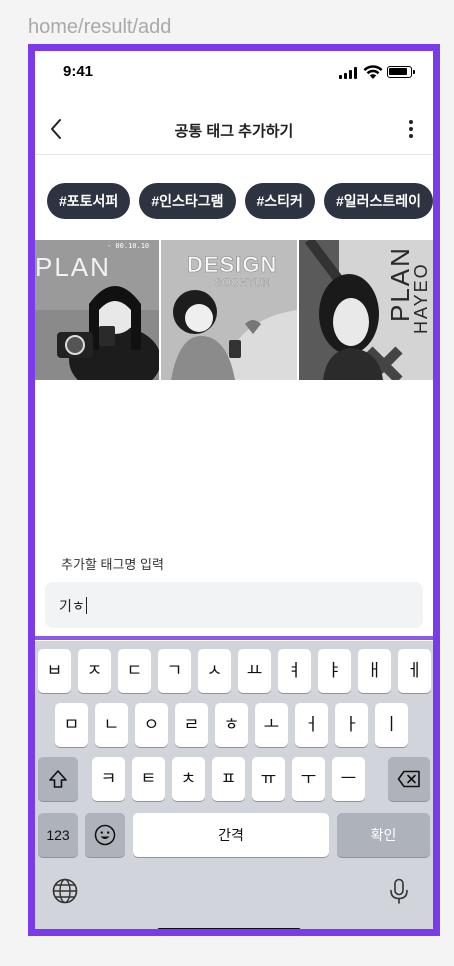 The height and width of the screenshot is (966, 454). Describe the element at coordinates (234, 605) in the screenshot. I see `tag-name-input: 기ㅎ` at that location.